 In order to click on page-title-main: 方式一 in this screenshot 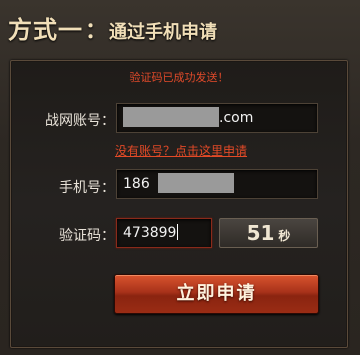, I will do `click(45, 30)`.